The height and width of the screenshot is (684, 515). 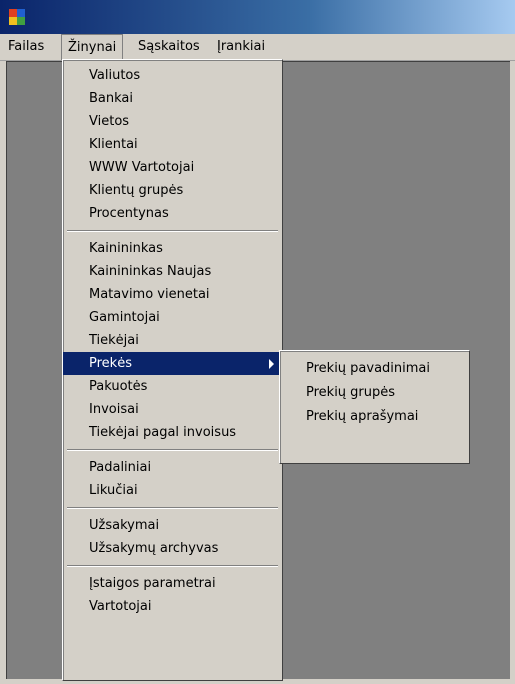 What do you see at coordinates (149, 294) in the screenshot?
I see `menu-item-label: Matavimo vienetai` at bounding box center [149, 294].